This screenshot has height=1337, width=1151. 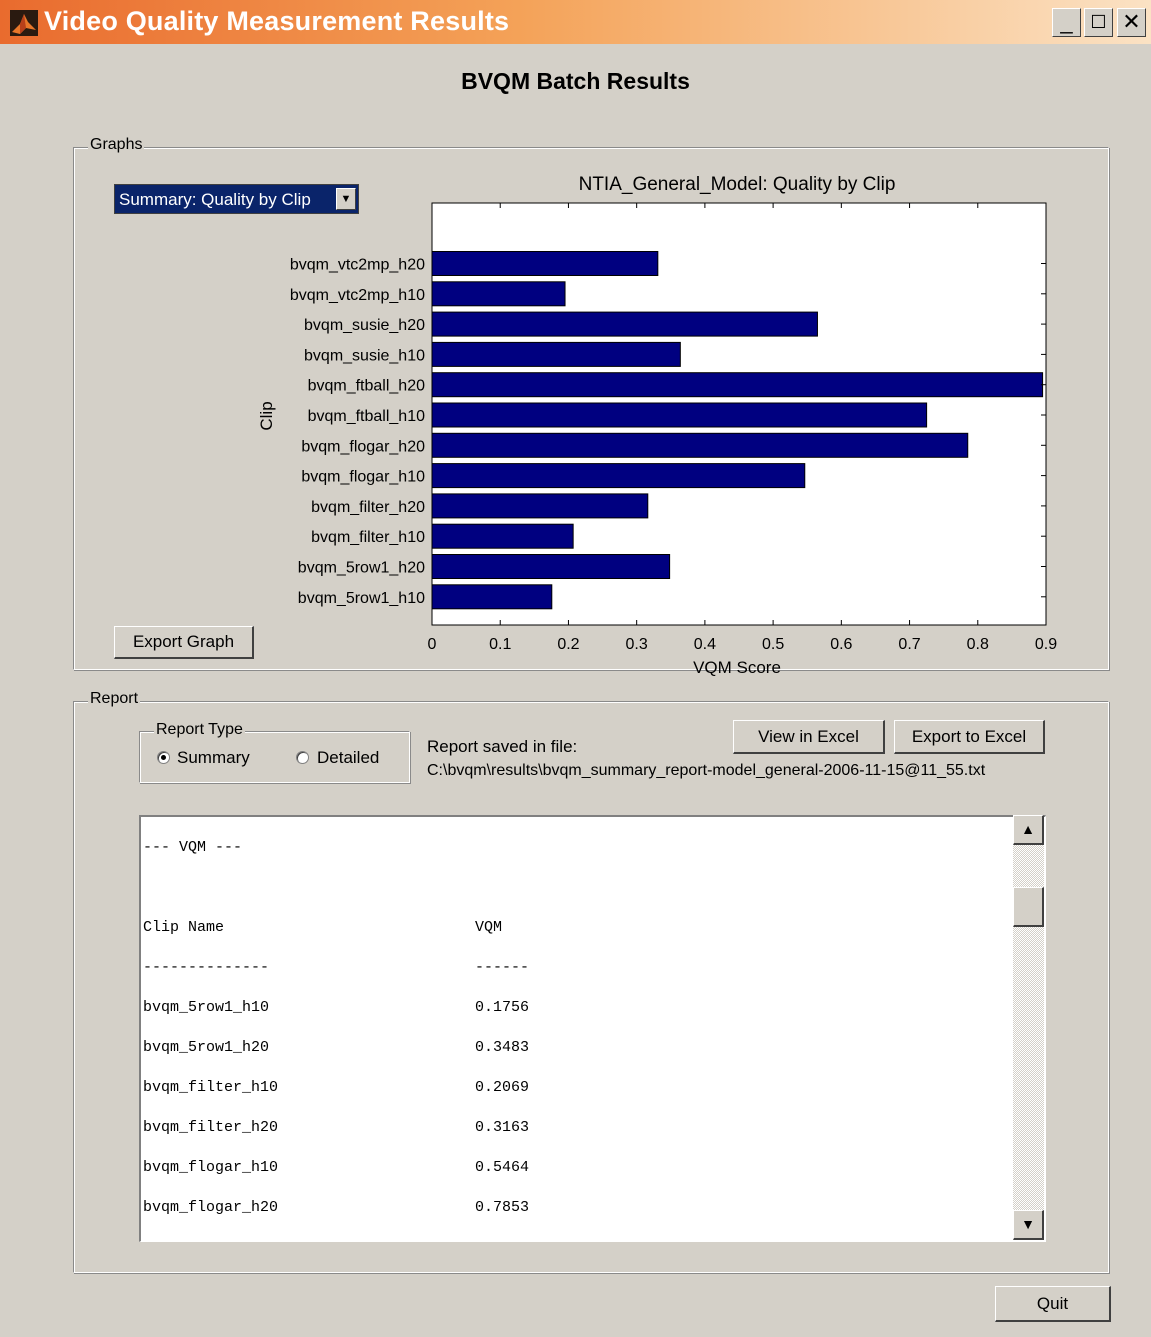 What do you see at coordinates (348, 758) in the screenshot?
I see `detailed-radio-label: Detailed` at bounding box center [348, 758].